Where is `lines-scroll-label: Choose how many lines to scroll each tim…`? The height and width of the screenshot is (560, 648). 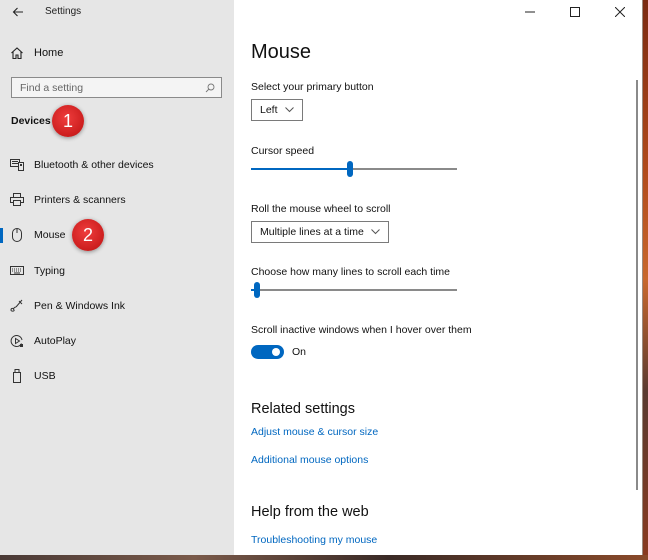 lines-scroll-label: Choose how many lines to scroll each tim… is located at coordinates (351, 272).